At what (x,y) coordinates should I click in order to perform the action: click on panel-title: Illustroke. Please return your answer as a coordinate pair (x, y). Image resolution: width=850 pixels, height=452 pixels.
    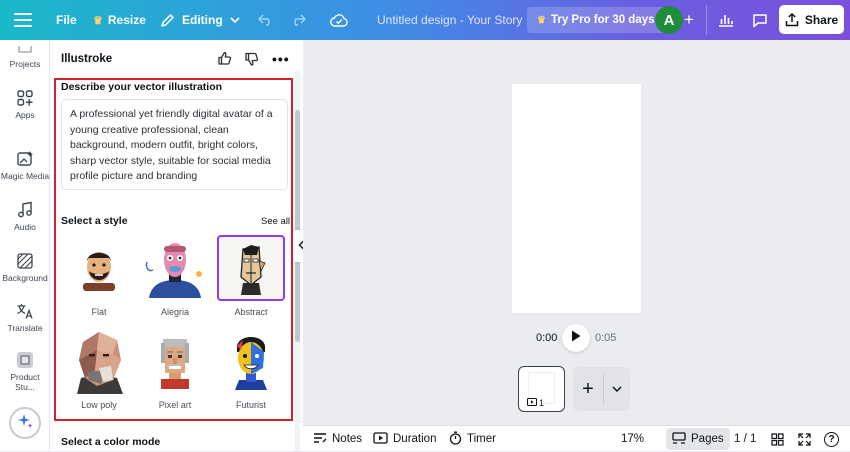
    Looking at the image, I should click on (87, 59).